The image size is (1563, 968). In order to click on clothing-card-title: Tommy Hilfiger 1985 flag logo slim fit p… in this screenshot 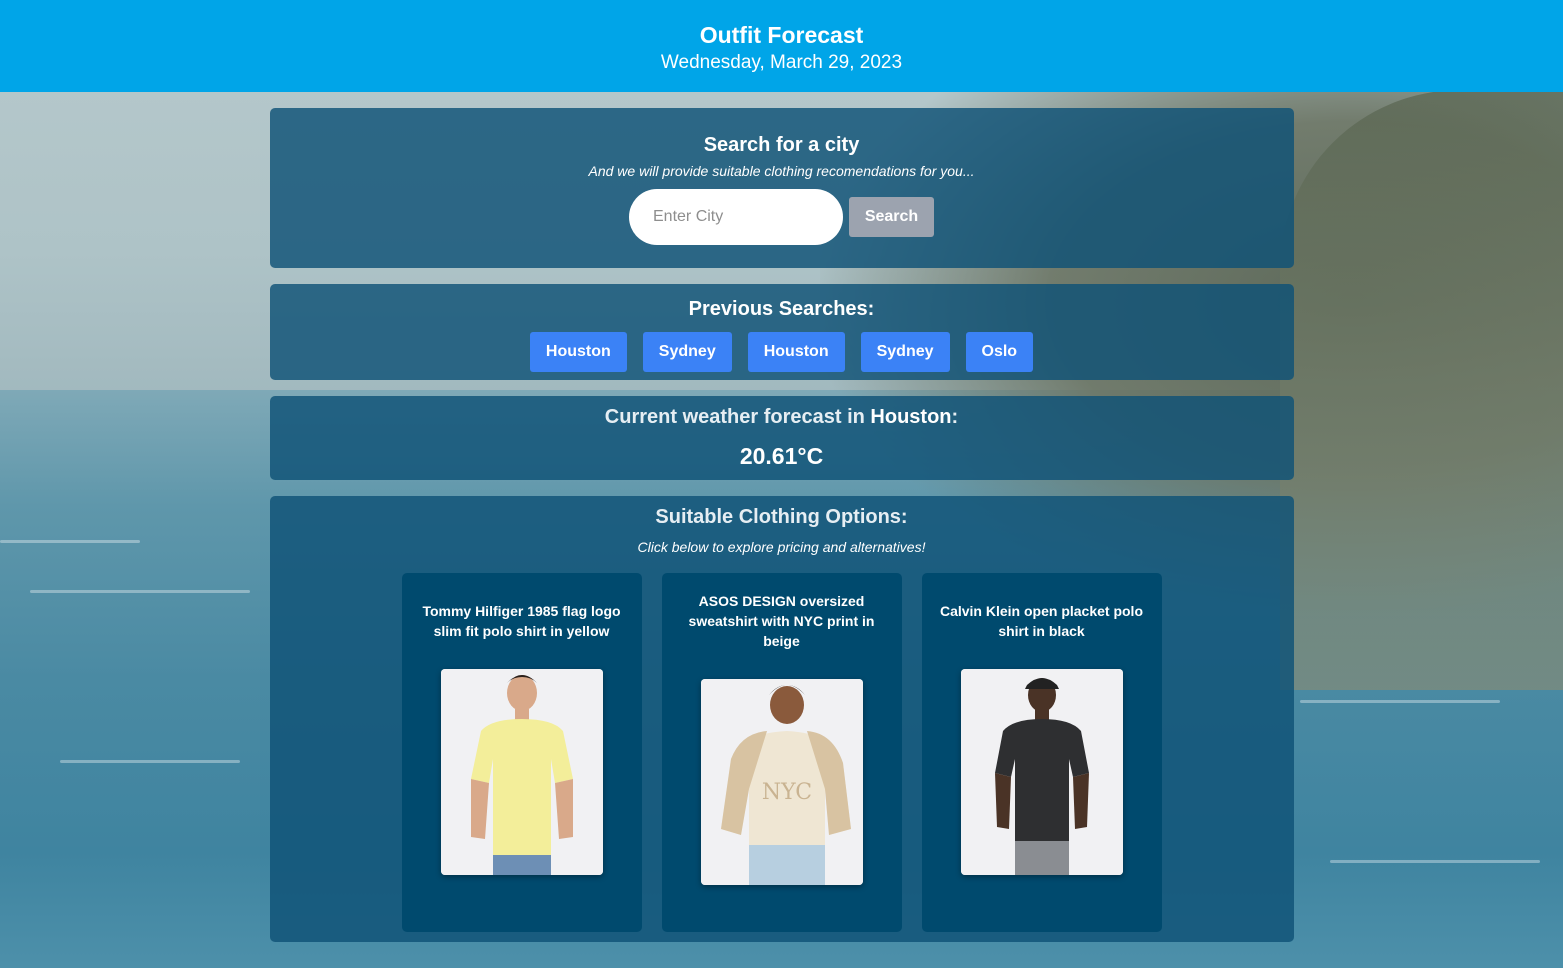, I will do `click(522, 621)`.